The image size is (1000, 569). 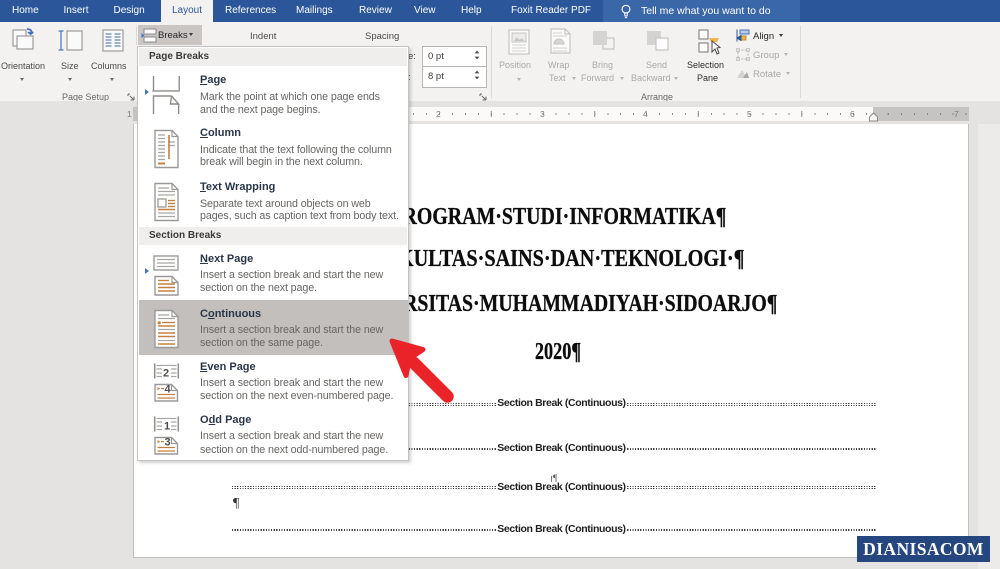 I want to click on svg-text: 2, so click(x=166, y=374).